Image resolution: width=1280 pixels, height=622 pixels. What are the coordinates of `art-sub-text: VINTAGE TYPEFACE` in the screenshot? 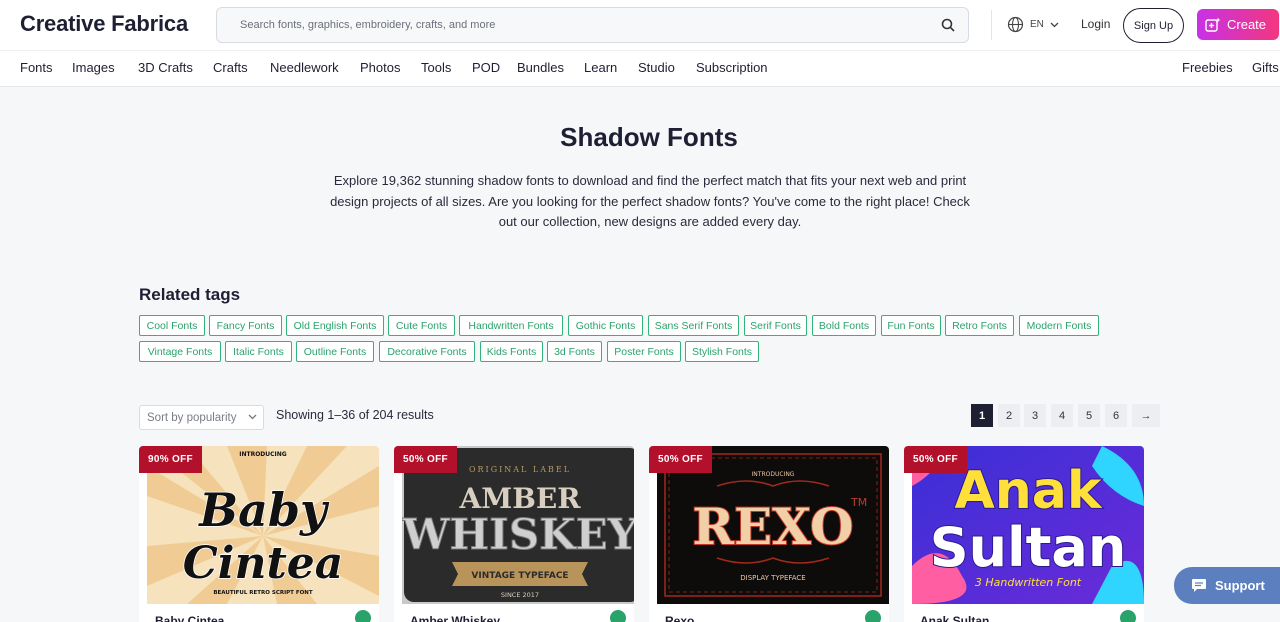 It's located at (519, 576).